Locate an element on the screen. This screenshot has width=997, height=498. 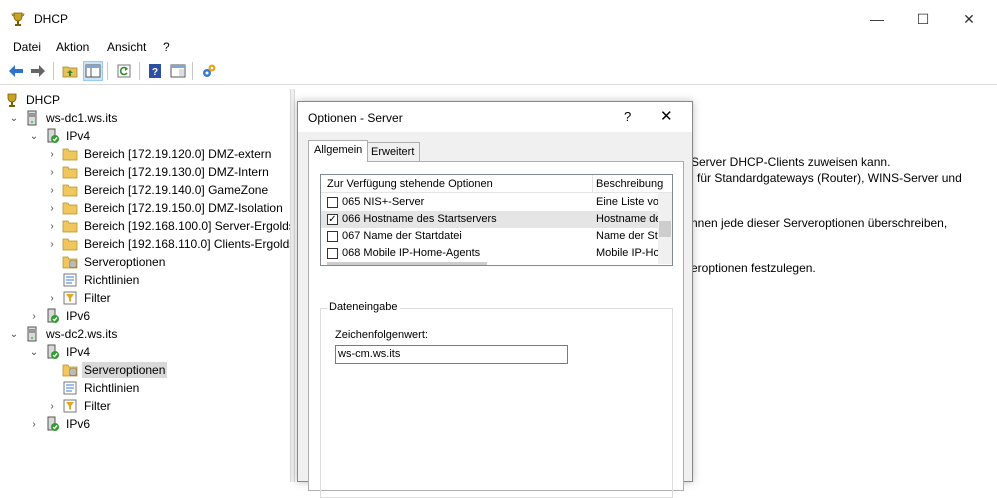
properties-view-button is located at coordinates (178, 71).